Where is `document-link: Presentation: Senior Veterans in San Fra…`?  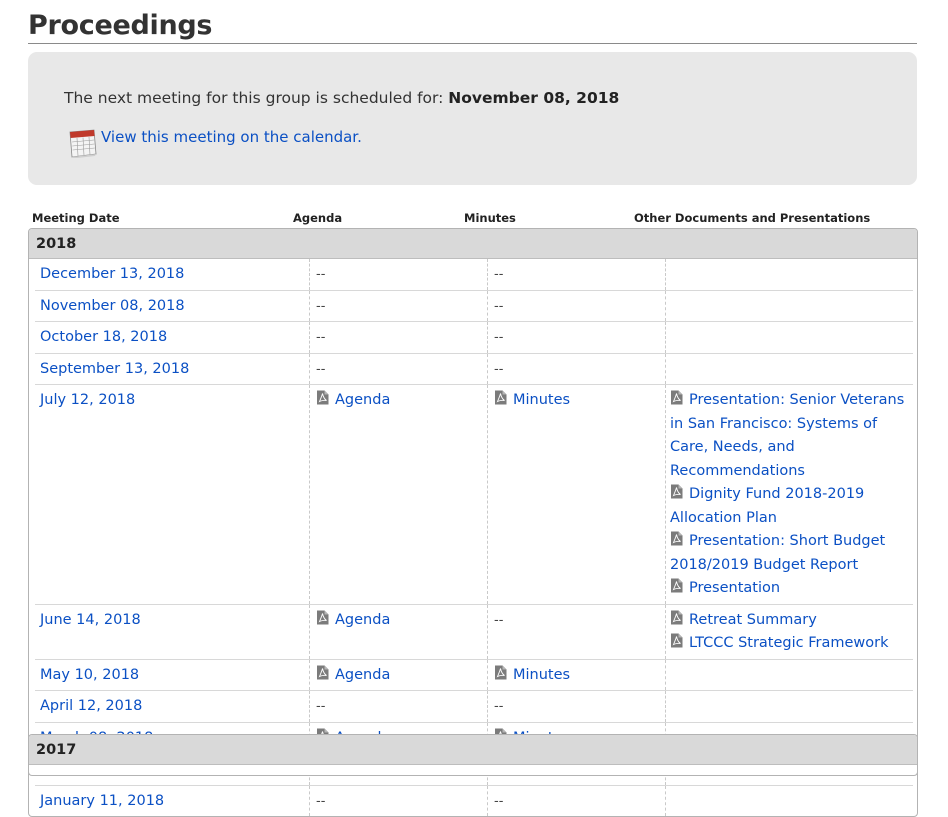
document-link: Presentation: Senior Veterans in San Fra… is located at coordinates (787, 435).